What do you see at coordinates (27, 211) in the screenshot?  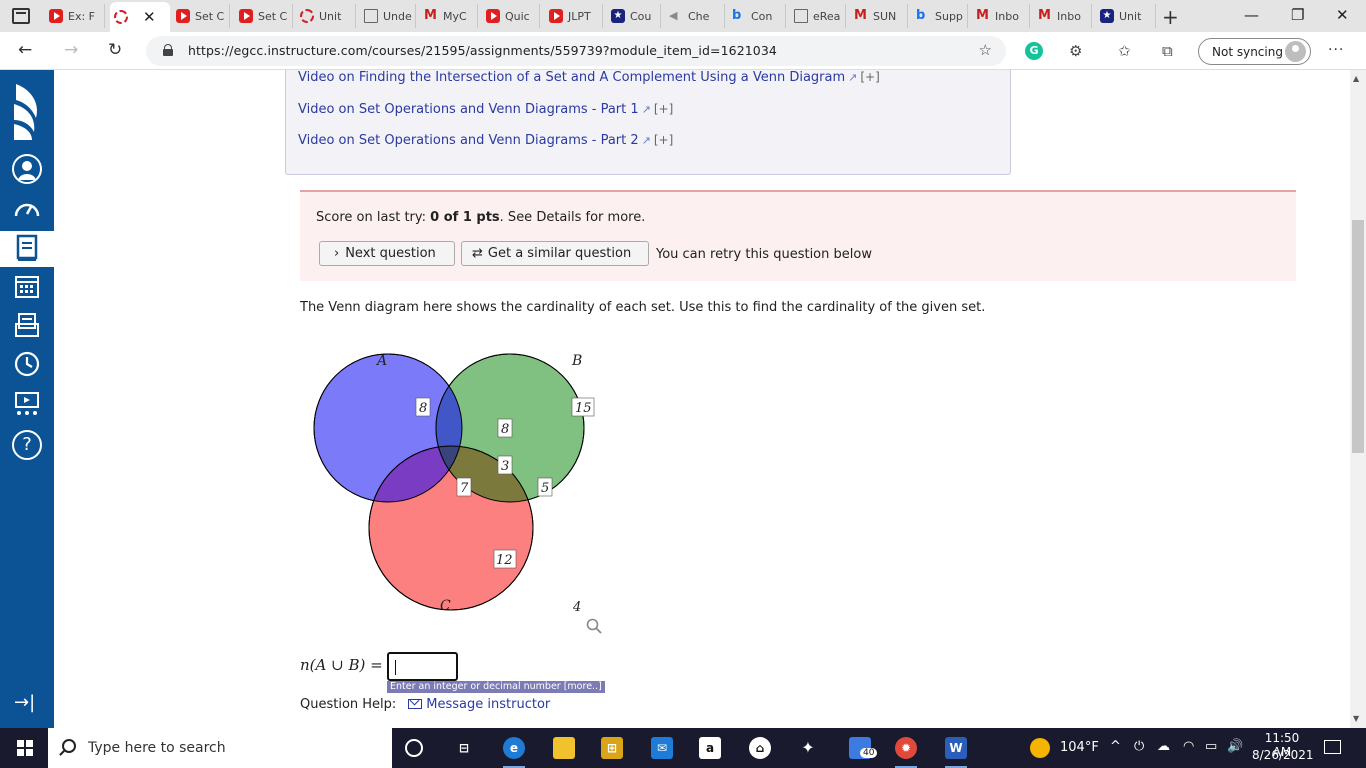 I see `dashboard-icon` at bounding box center [27, 211].